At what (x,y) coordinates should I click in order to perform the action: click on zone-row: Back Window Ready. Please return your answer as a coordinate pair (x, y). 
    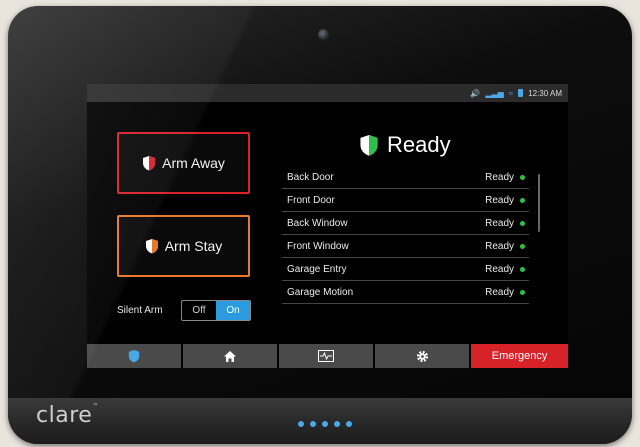
    Looking at the image, I should click on (405, 223).